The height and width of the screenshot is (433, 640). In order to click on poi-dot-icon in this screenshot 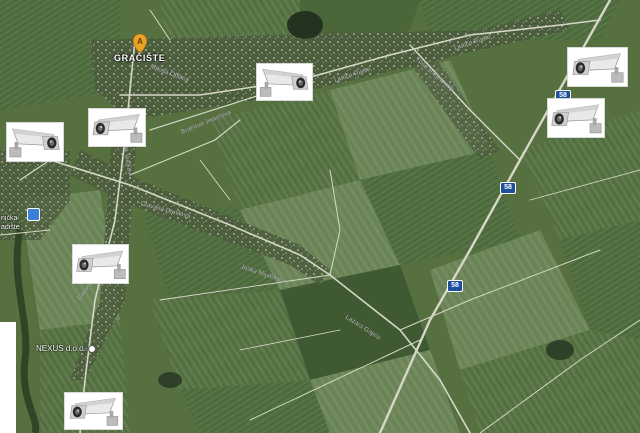, I will do `click(92, 349)`.